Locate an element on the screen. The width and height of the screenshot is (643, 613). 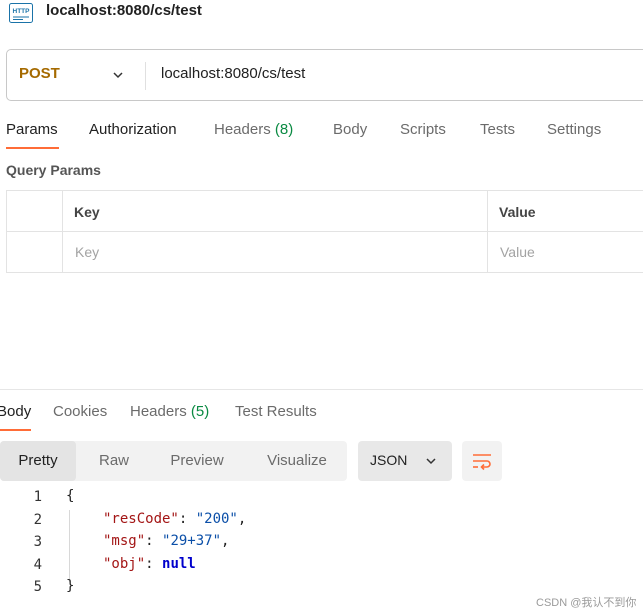
column-header-key: Key is located at coordinates (87, 212).